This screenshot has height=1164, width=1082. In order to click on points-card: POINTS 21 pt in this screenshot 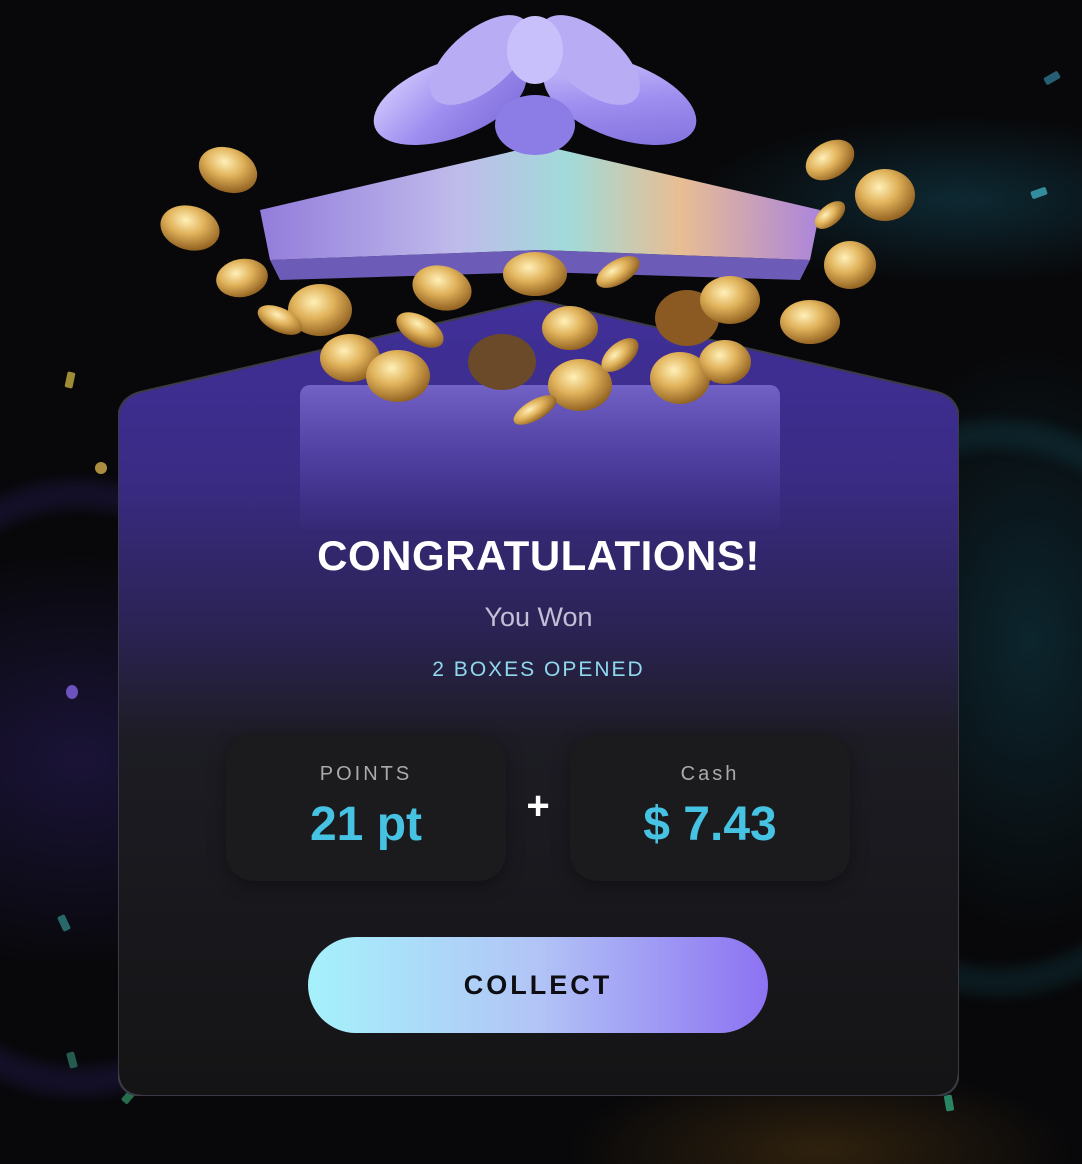, I will do `click(366, 808)`.